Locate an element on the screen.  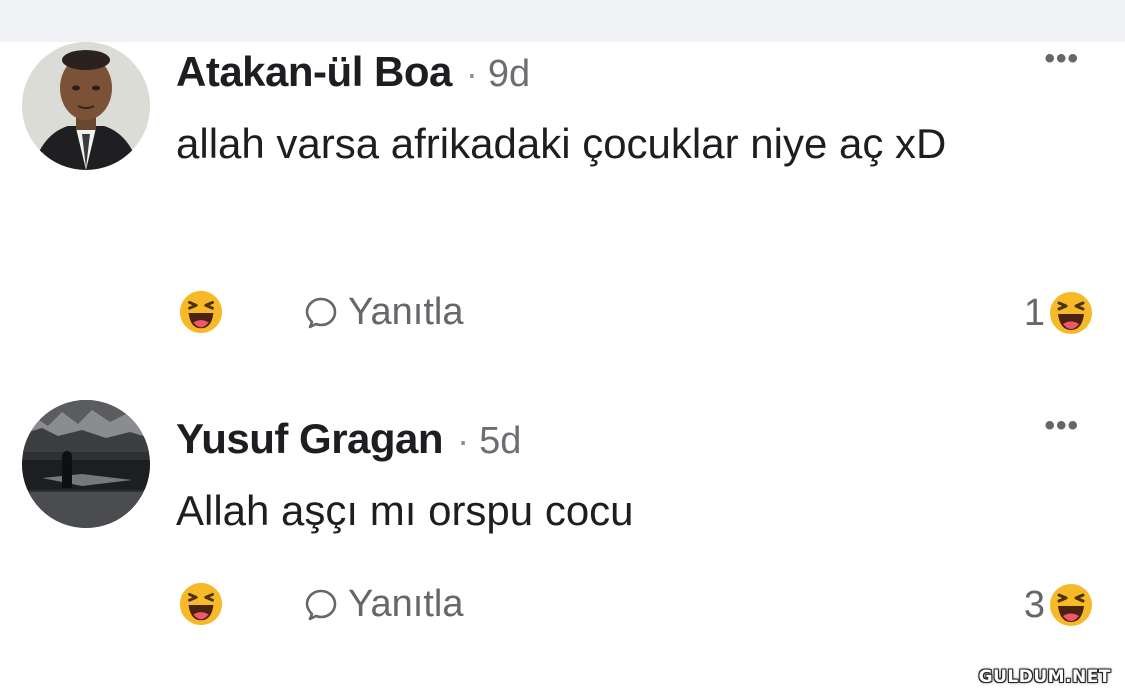
comment-actions: Yanıtla 1 is located at coordinates (636, 315).